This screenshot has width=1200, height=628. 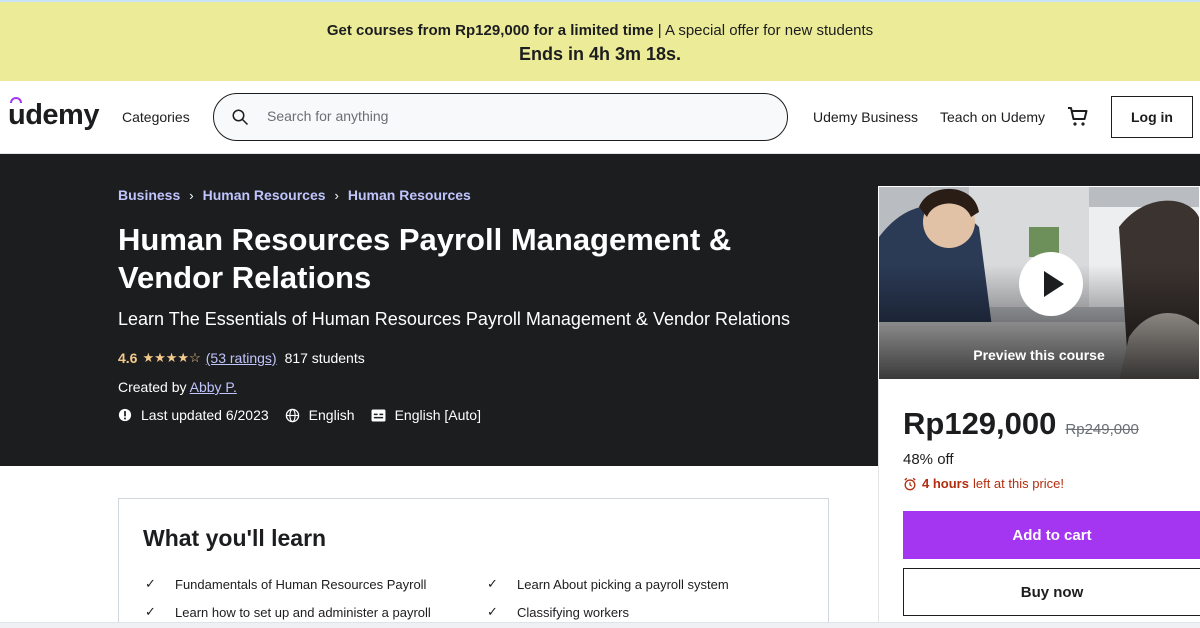 I want to click on ratings-link: (53 ratings), so click(x=241, y=358).